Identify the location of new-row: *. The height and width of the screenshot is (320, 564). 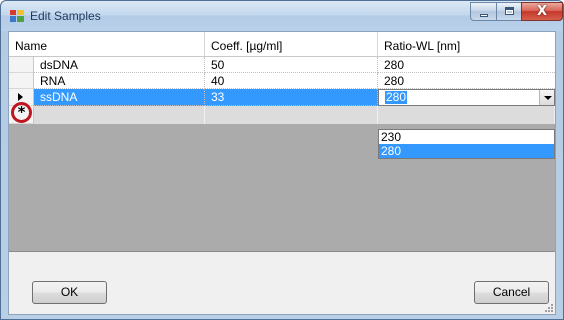
(282, 113).